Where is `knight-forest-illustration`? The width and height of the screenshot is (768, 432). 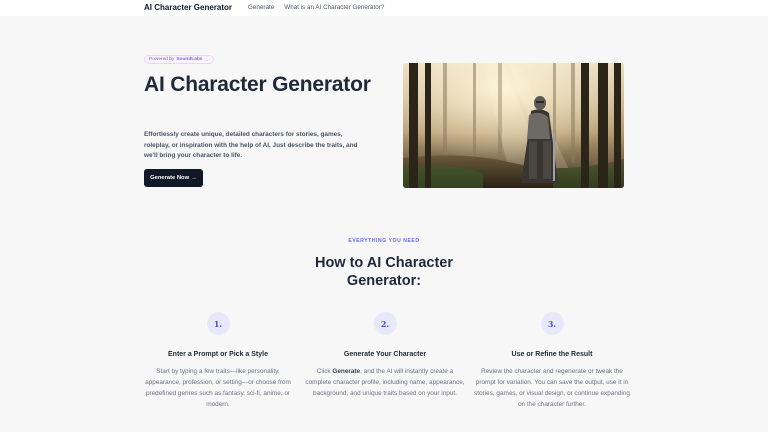 knight-forest-illustration is located at coordinates (513, 125).